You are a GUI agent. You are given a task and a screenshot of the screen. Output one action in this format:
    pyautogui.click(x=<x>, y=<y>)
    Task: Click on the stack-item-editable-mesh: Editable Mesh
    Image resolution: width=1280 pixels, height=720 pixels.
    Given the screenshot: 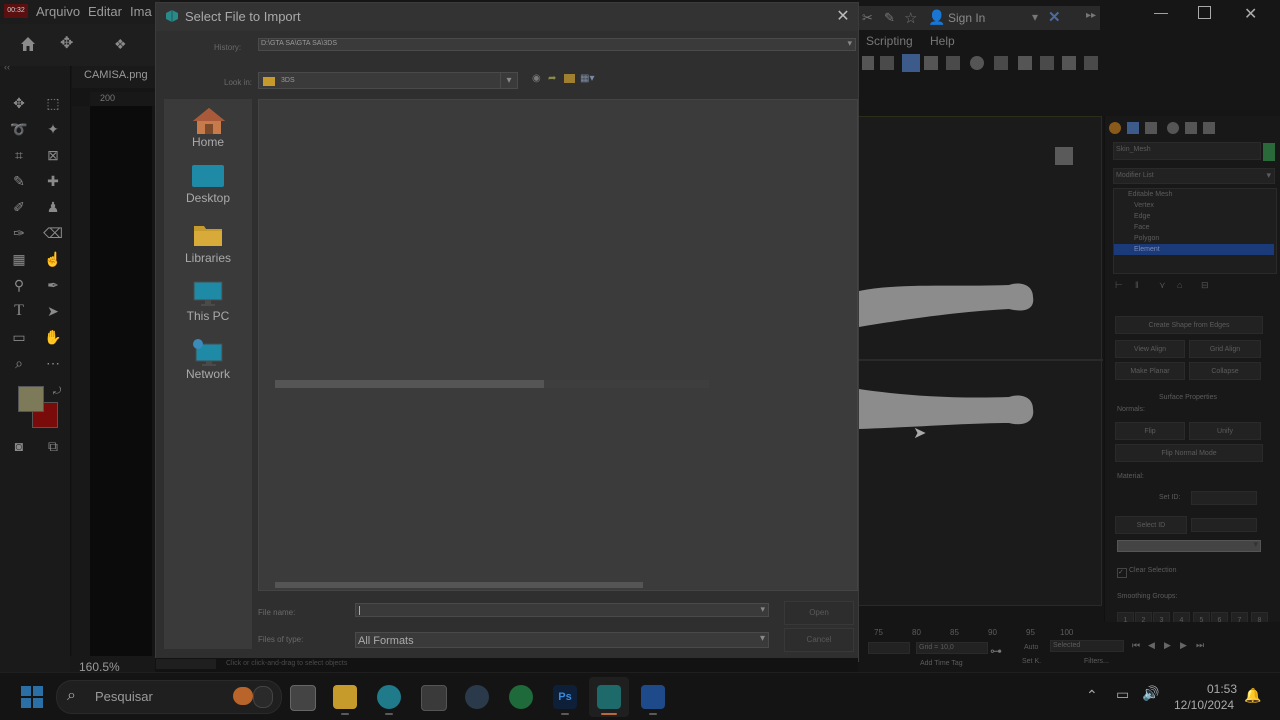 What is the action you would take?
    pyautogui.click(x=1150, y=194)
    